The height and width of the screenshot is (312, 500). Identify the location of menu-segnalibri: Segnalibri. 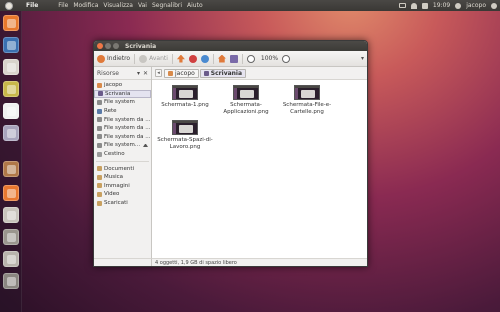
(167, 5).